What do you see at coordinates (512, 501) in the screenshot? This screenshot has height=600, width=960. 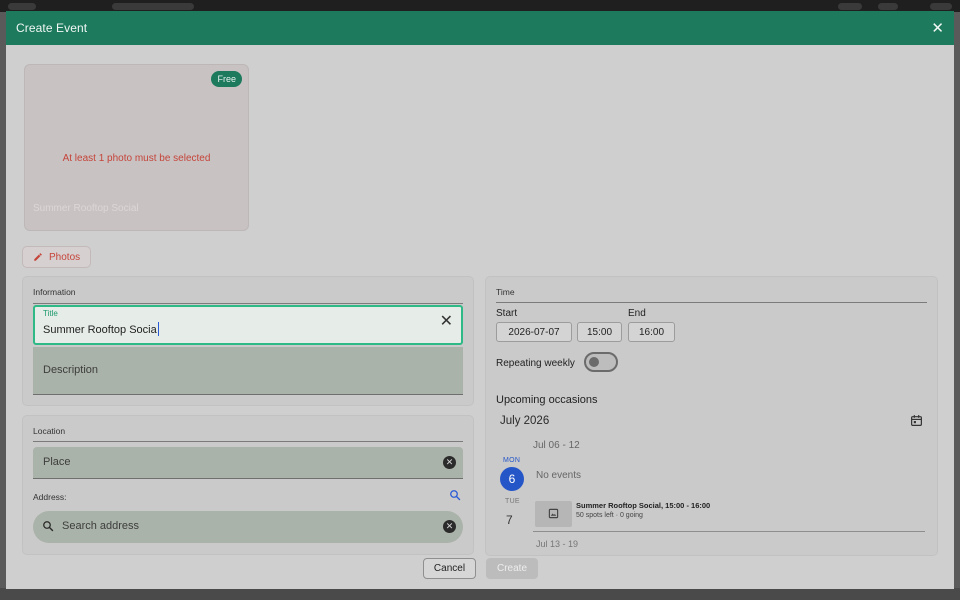 I see `day-abbr-tue: TUE` at bounding box center [512, 501].